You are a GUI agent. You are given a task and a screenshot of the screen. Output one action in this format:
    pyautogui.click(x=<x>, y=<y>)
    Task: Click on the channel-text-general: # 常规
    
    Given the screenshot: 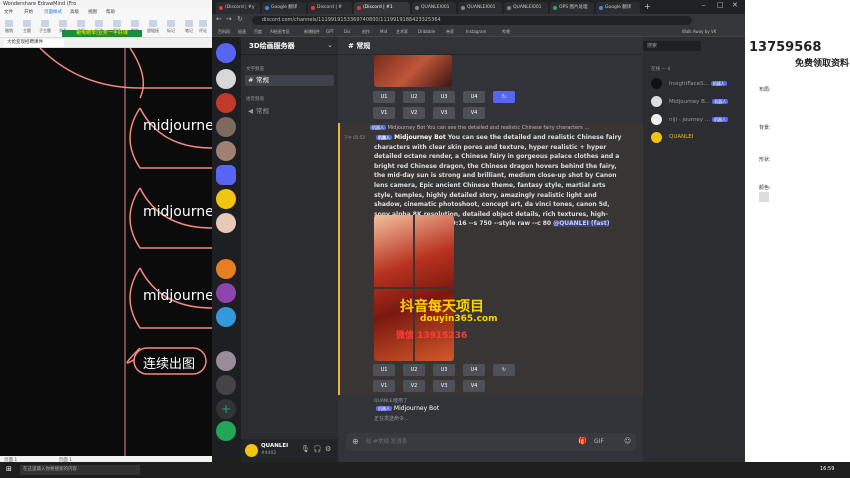 What is the action you would take?
    pyautogui.click(x=289, y=80)
    